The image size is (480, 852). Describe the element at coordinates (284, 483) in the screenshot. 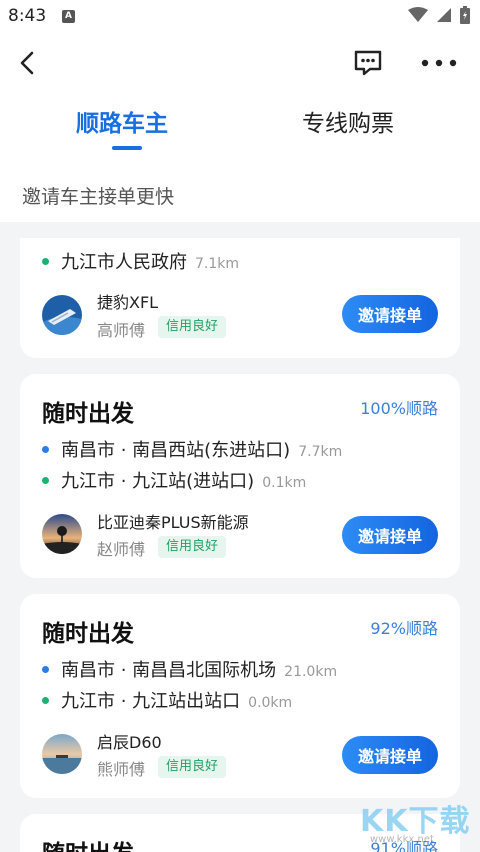

I see `stop-distance: 0.1km` at that location.